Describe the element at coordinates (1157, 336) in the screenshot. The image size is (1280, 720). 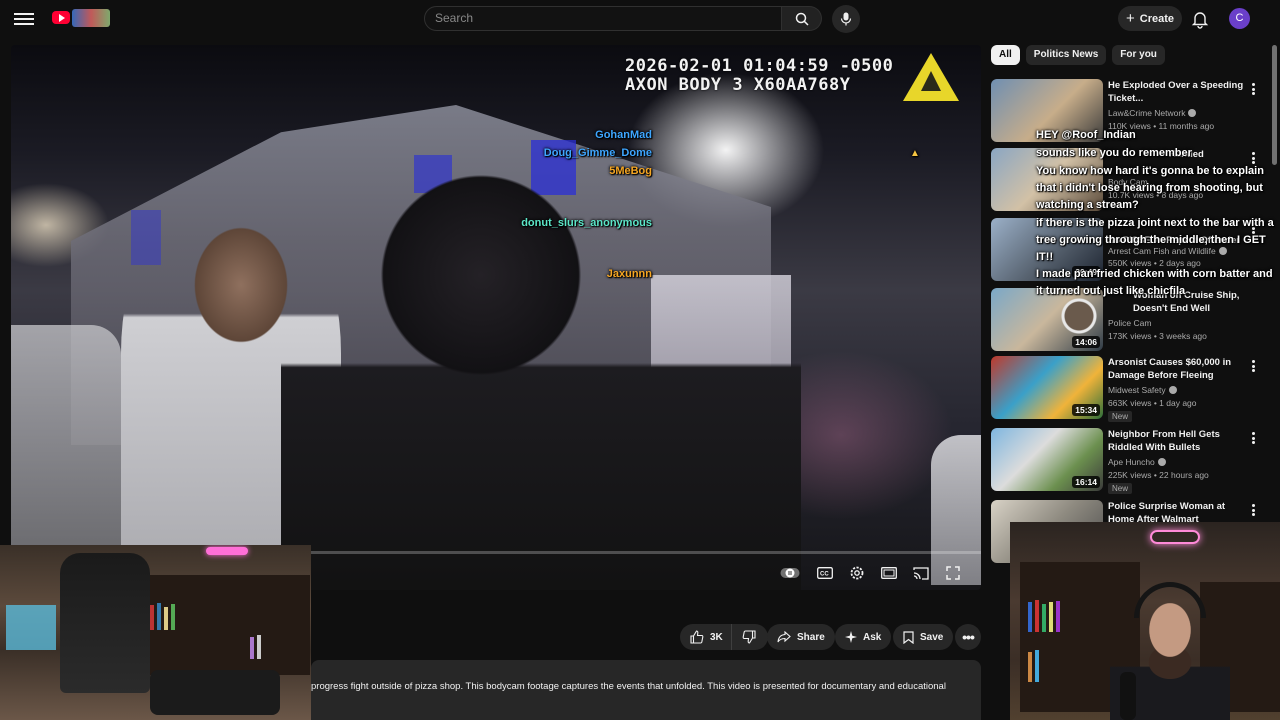
I see `video-meta: 173K views • 3 weeks ago` at that location.